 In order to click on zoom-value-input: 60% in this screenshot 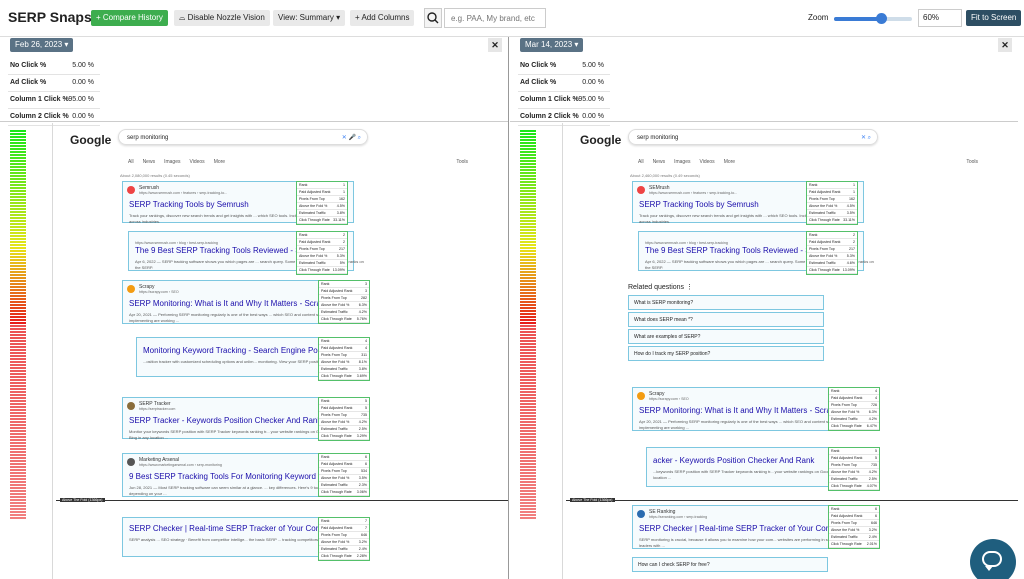, I will do `click(940, 18)`.